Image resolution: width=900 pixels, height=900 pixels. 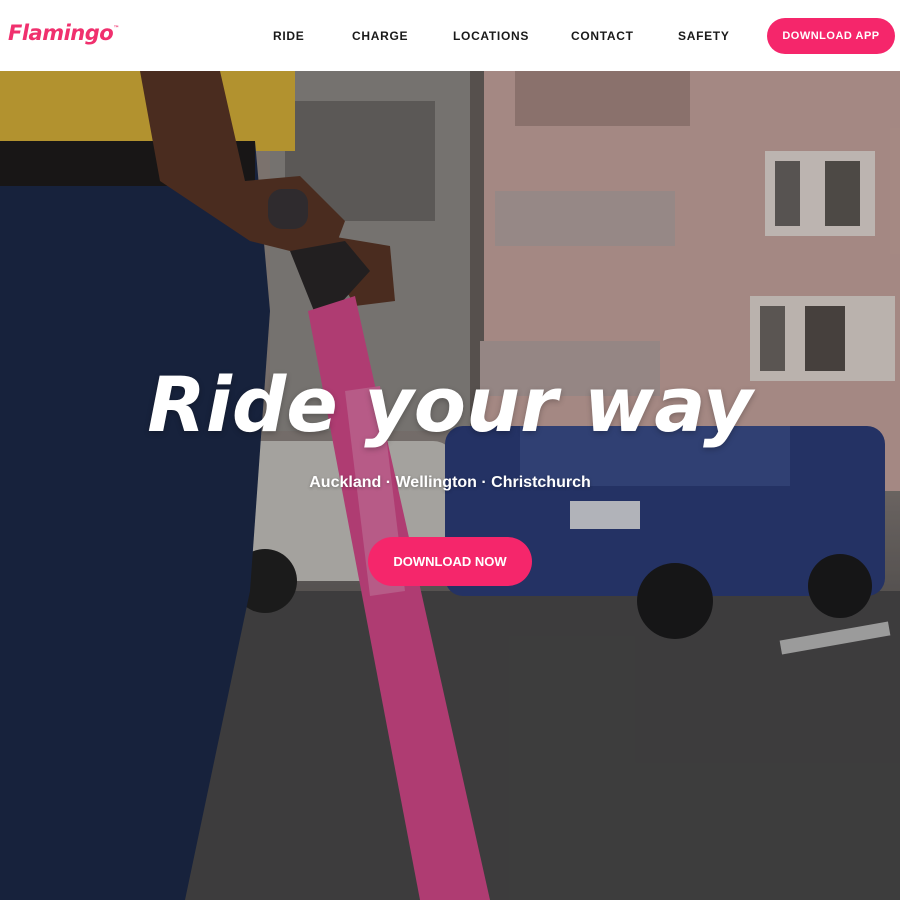 What do you see at coordinates (450, 404) in the screenshot?
I see `hero-title: Ride your way` at bounding box center [450, 404].